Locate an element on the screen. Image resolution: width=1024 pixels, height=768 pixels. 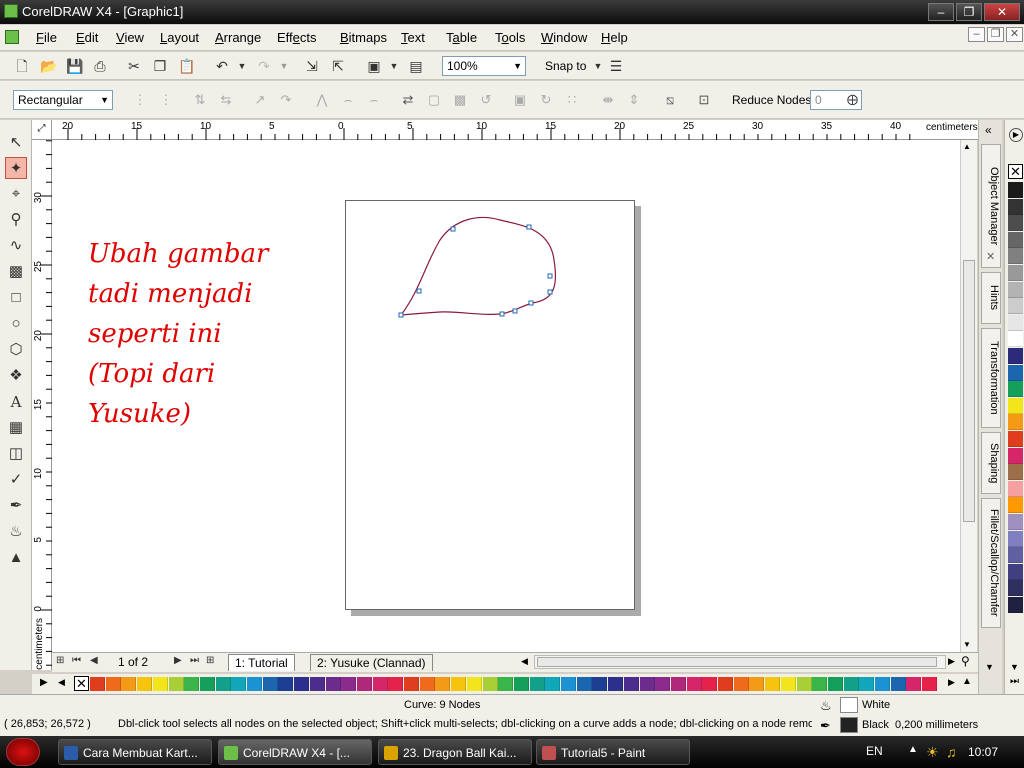
palette-left-icon: ◀ is located at coordinates (61, 682).